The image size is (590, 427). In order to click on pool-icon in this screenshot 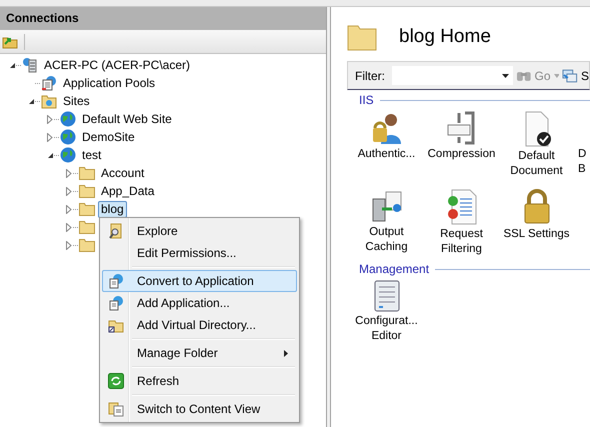, I will do `click(49, 83)`.